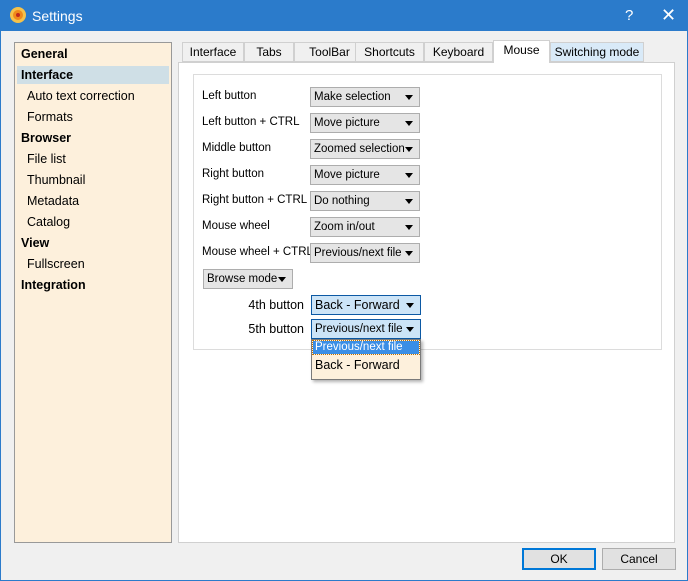  I want to click on row-label: Mouse wheel, so click(236, 226).